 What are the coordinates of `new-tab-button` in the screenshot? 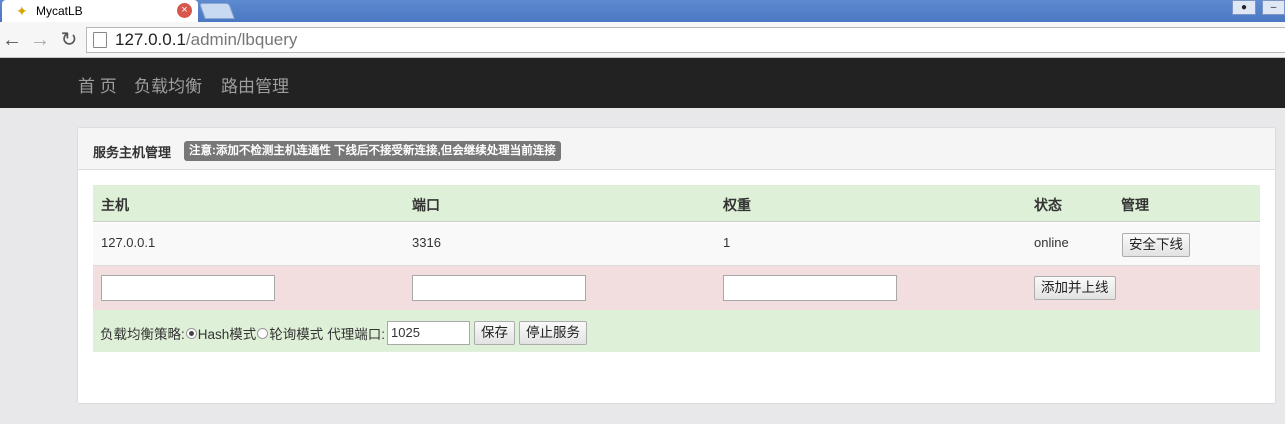 It's located at (217, 11).